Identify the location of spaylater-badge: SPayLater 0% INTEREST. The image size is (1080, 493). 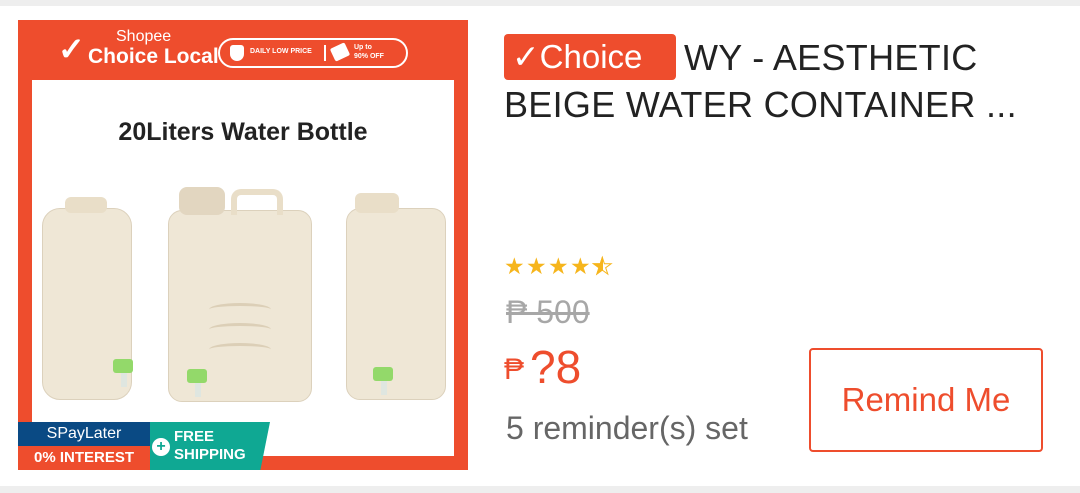
(84, 446).